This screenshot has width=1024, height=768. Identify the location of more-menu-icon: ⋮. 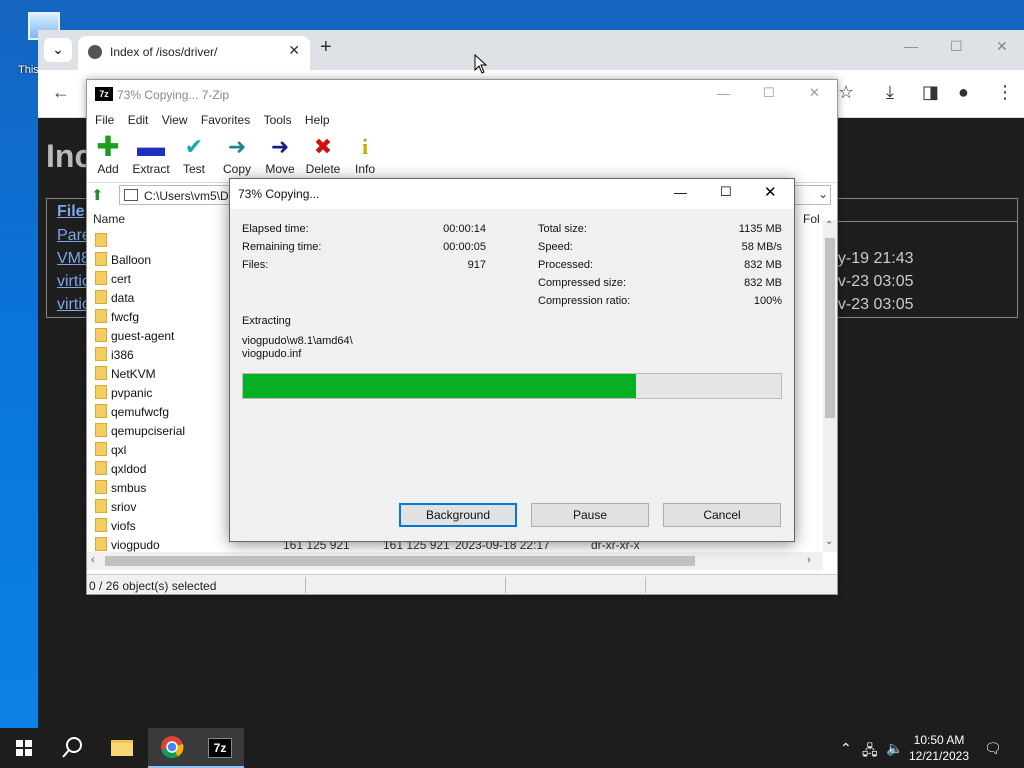
(1005, 92).